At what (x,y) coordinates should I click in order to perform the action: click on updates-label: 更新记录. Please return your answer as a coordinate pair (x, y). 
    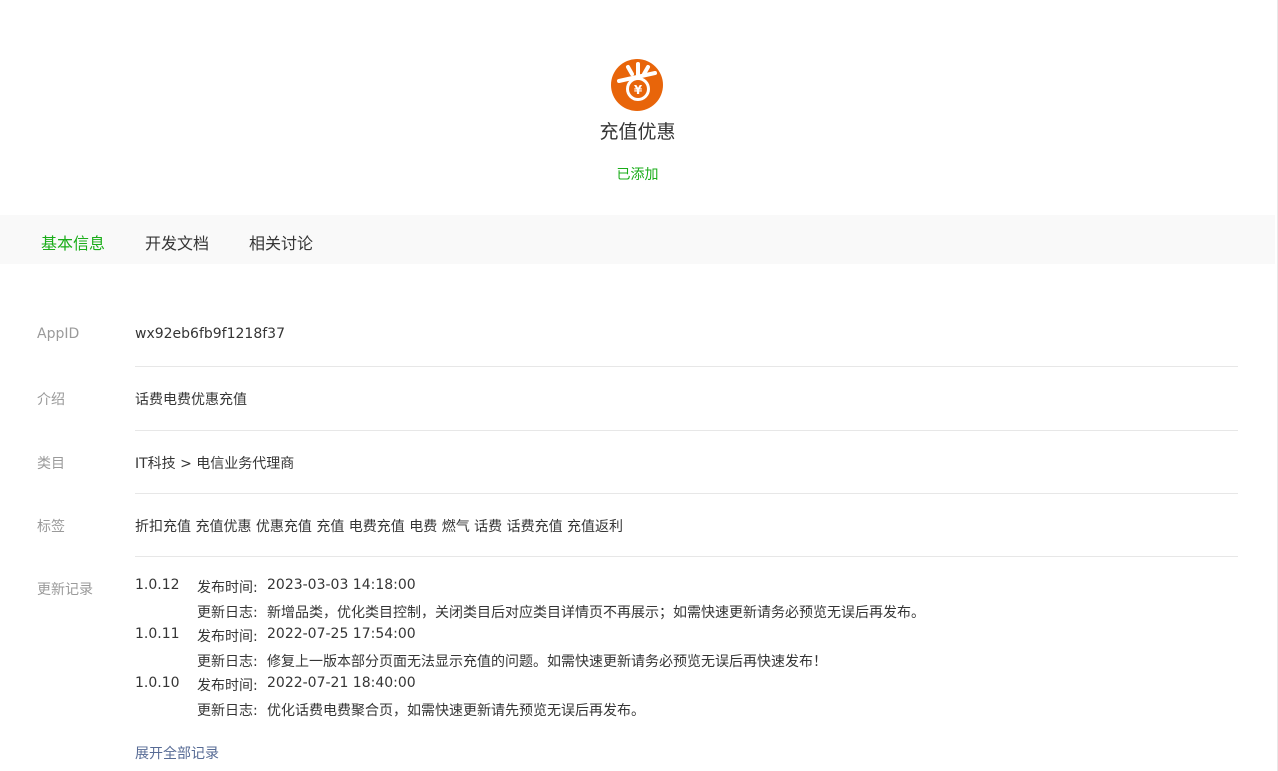
    Looking at the image, I should click on (65, 590).